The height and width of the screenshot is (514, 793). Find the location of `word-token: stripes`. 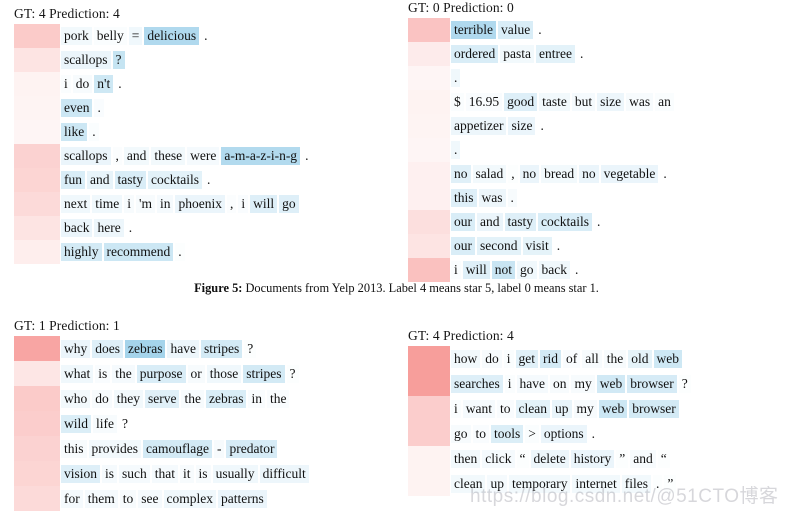

word-token: stripes is located at coordinates (221, 349).